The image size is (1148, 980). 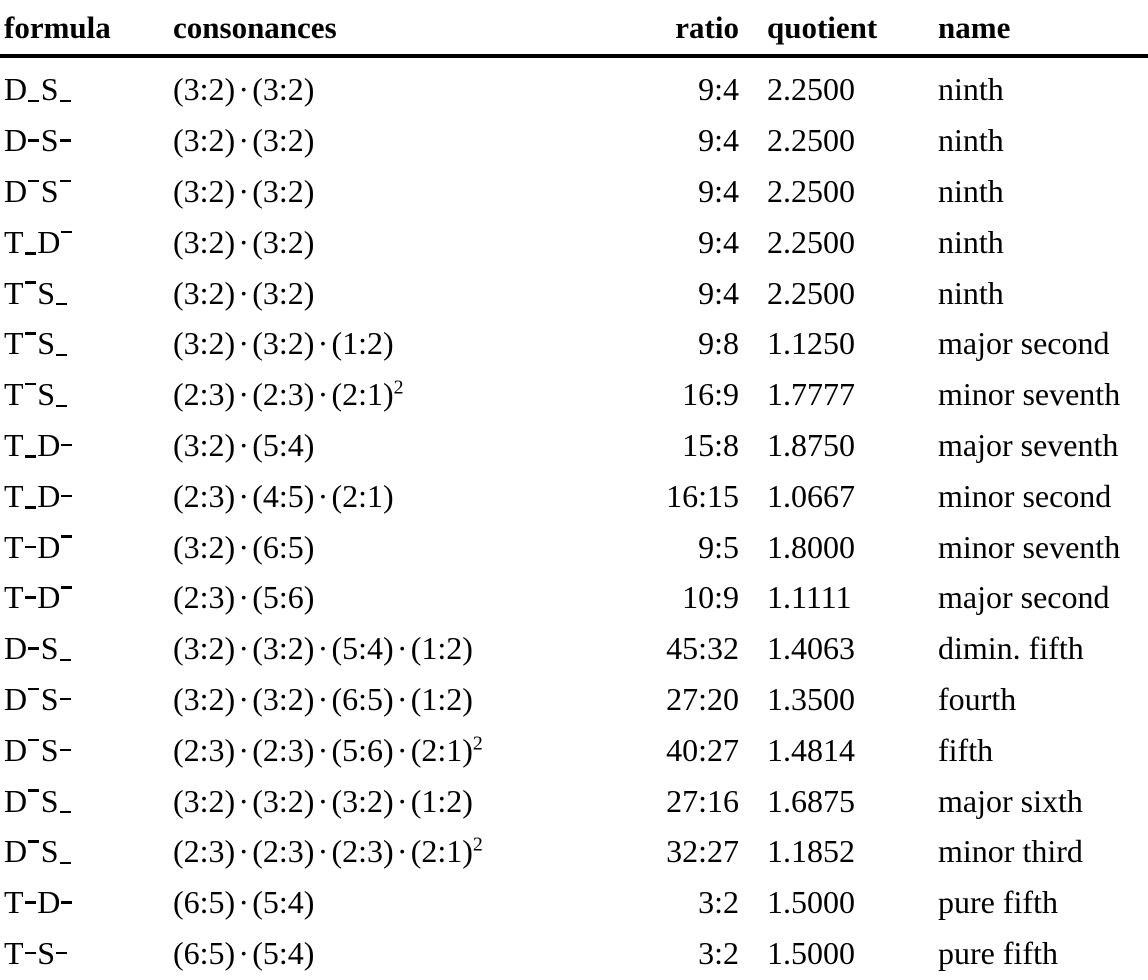 What do you see at coordinates (395, 445) in the screenshot?
I see `cell-consonances: (3:2)·(5:4)` at bounding box center [395, 445].